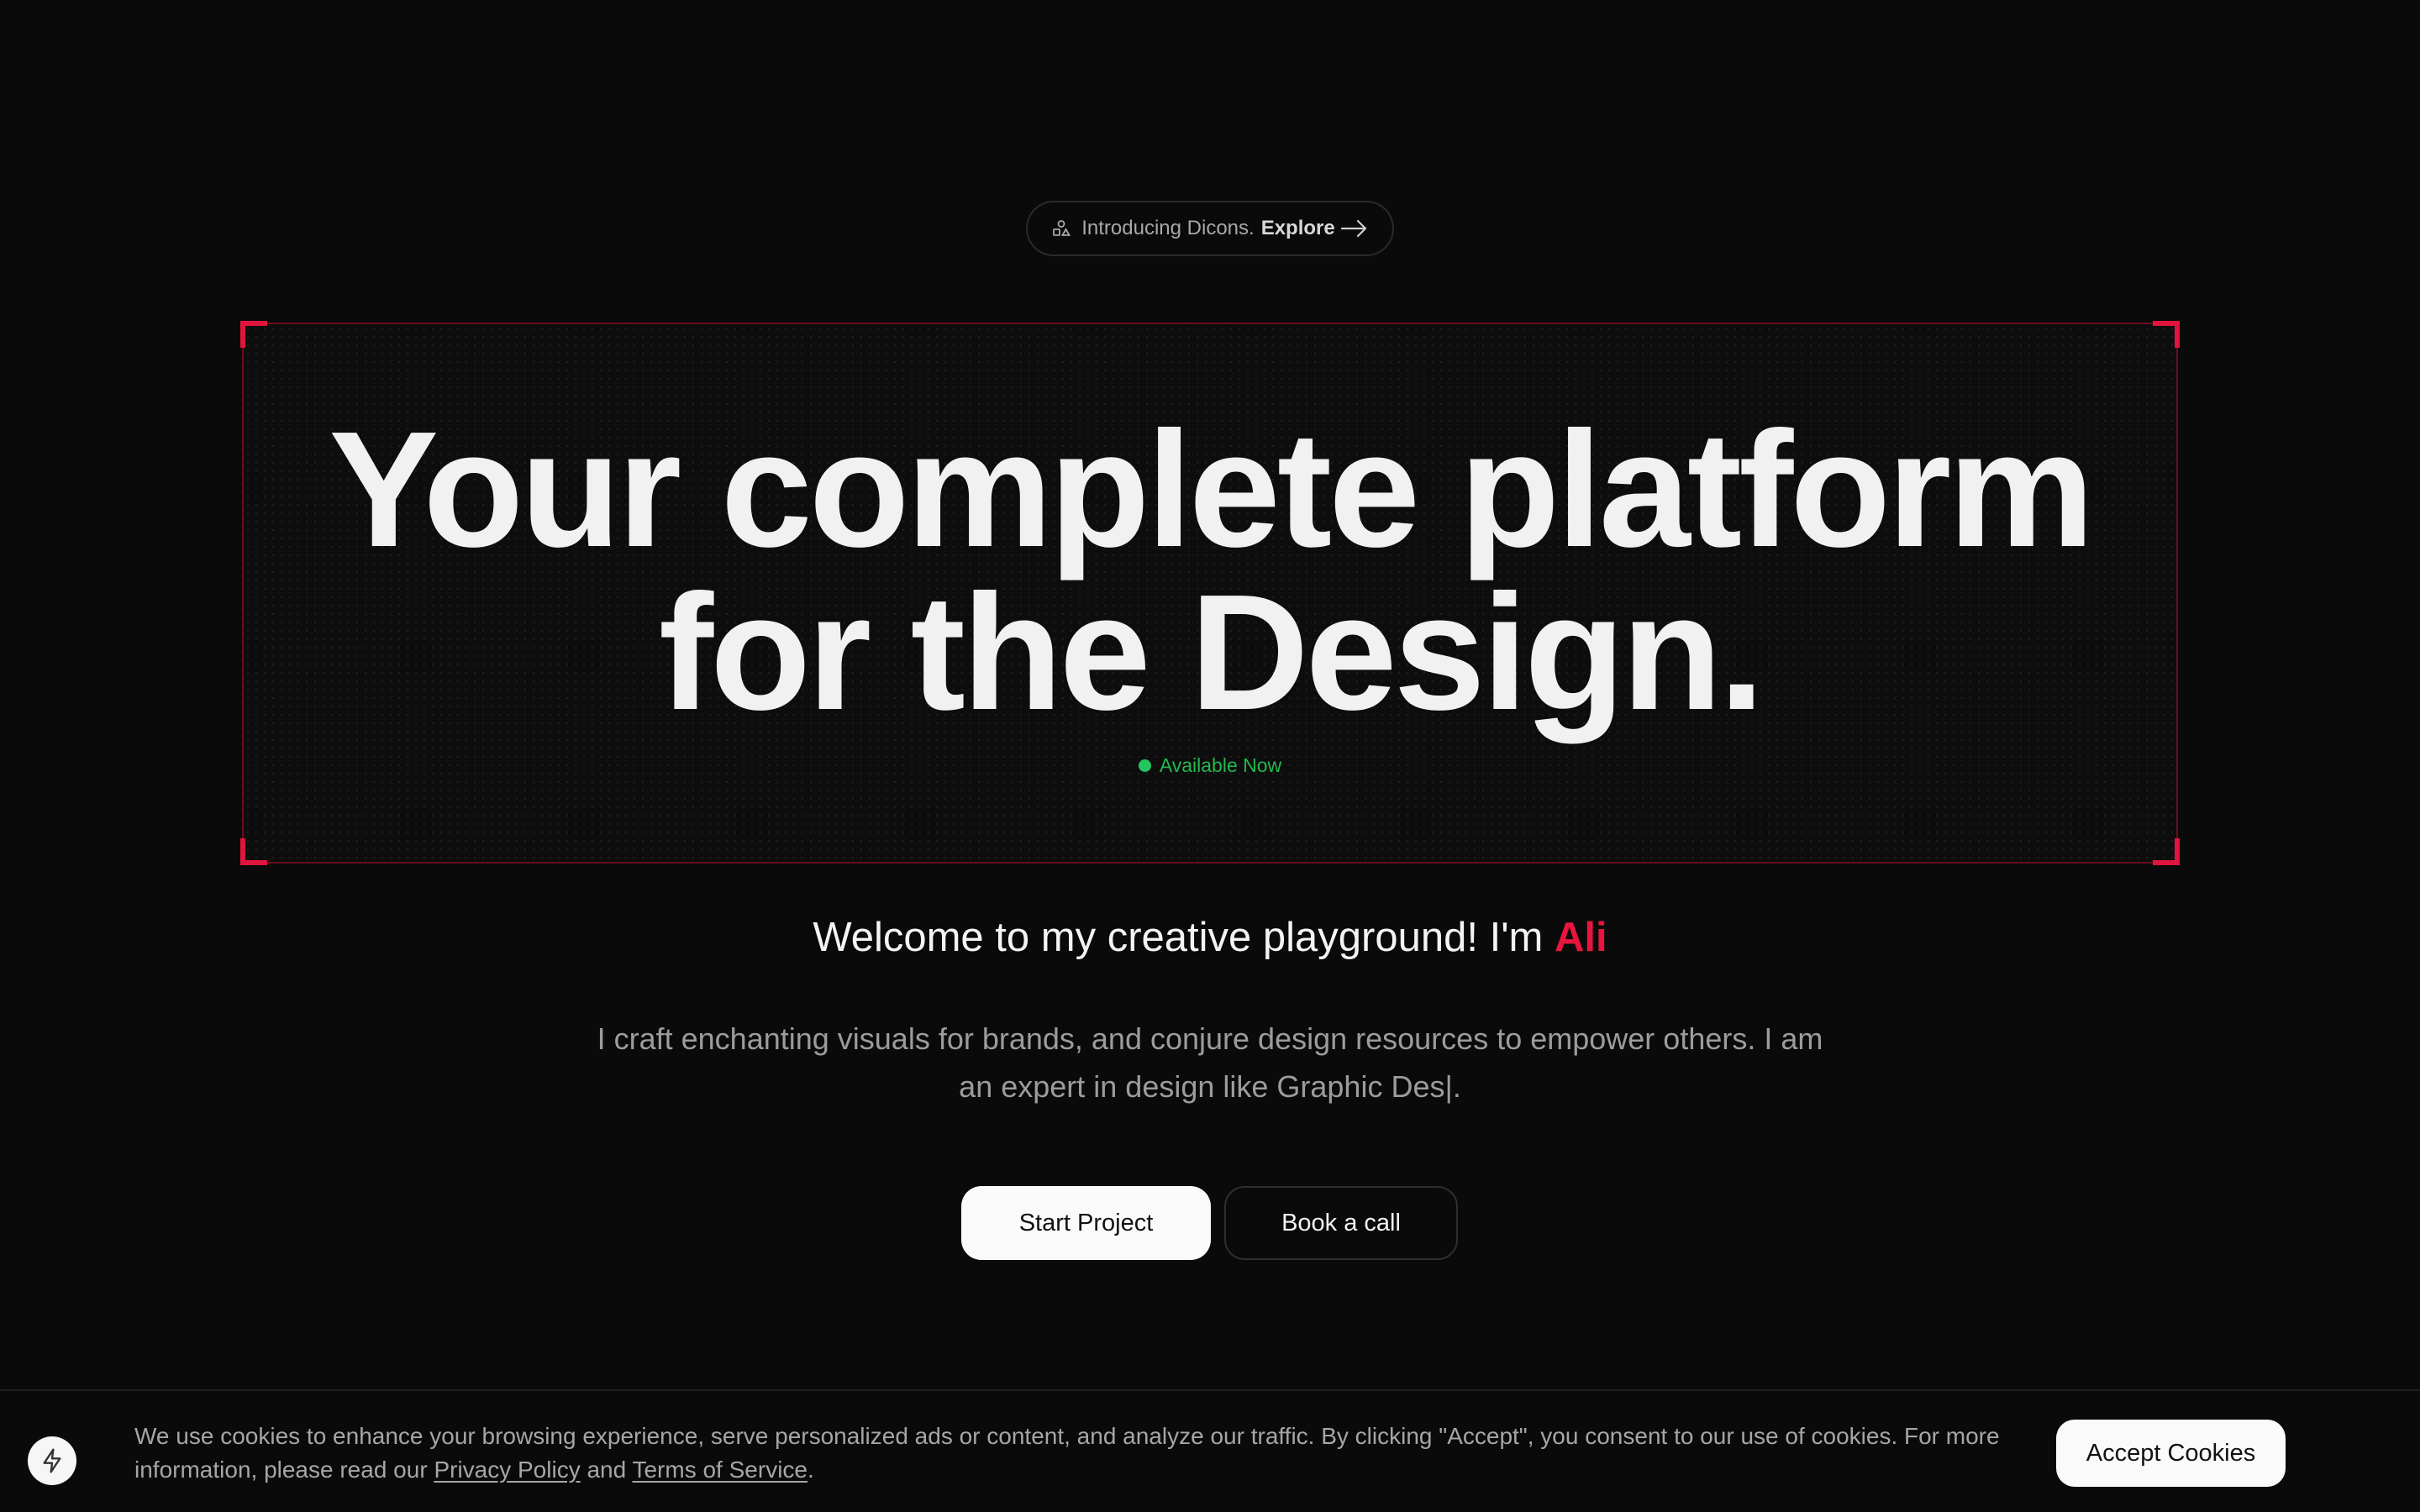 This screenshot has height=1512, width=2420. I want to click on lightning-icon, so click(52, 1460).